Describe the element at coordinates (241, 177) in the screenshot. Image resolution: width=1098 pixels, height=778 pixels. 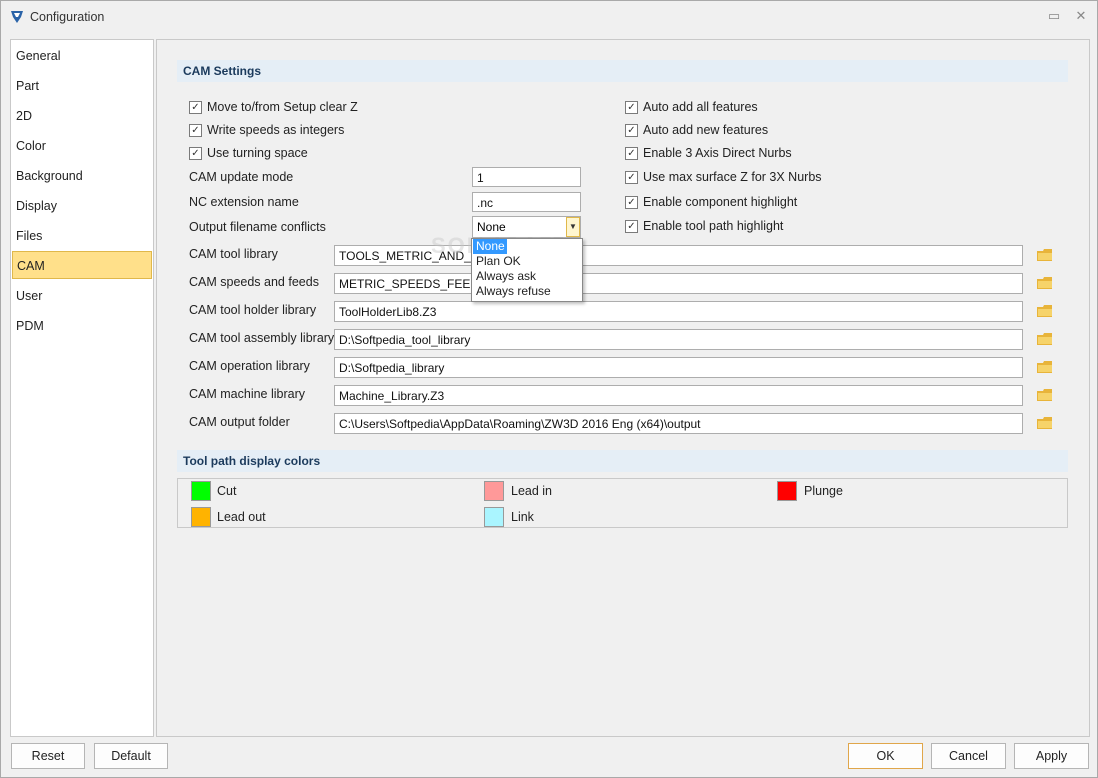
I see `cam-update-mode-label: CAM update mode` at that location.